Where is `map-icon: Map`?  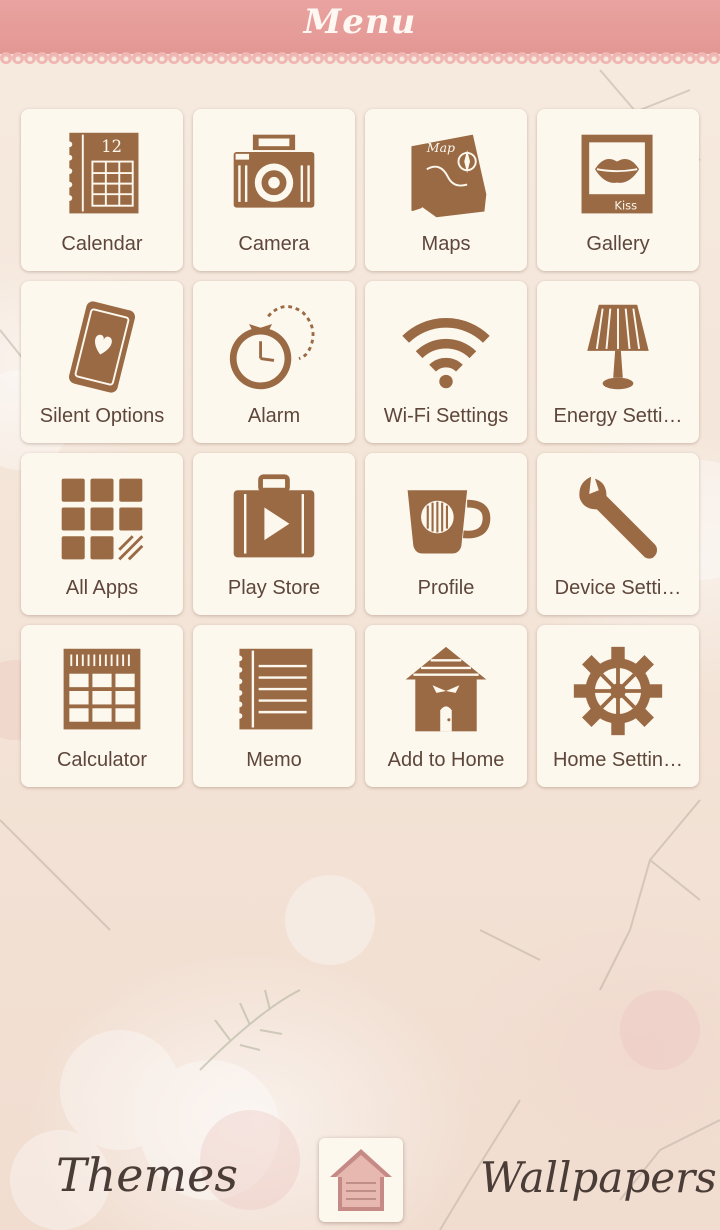 map-icon: Map is located at coordinates (446, 175).